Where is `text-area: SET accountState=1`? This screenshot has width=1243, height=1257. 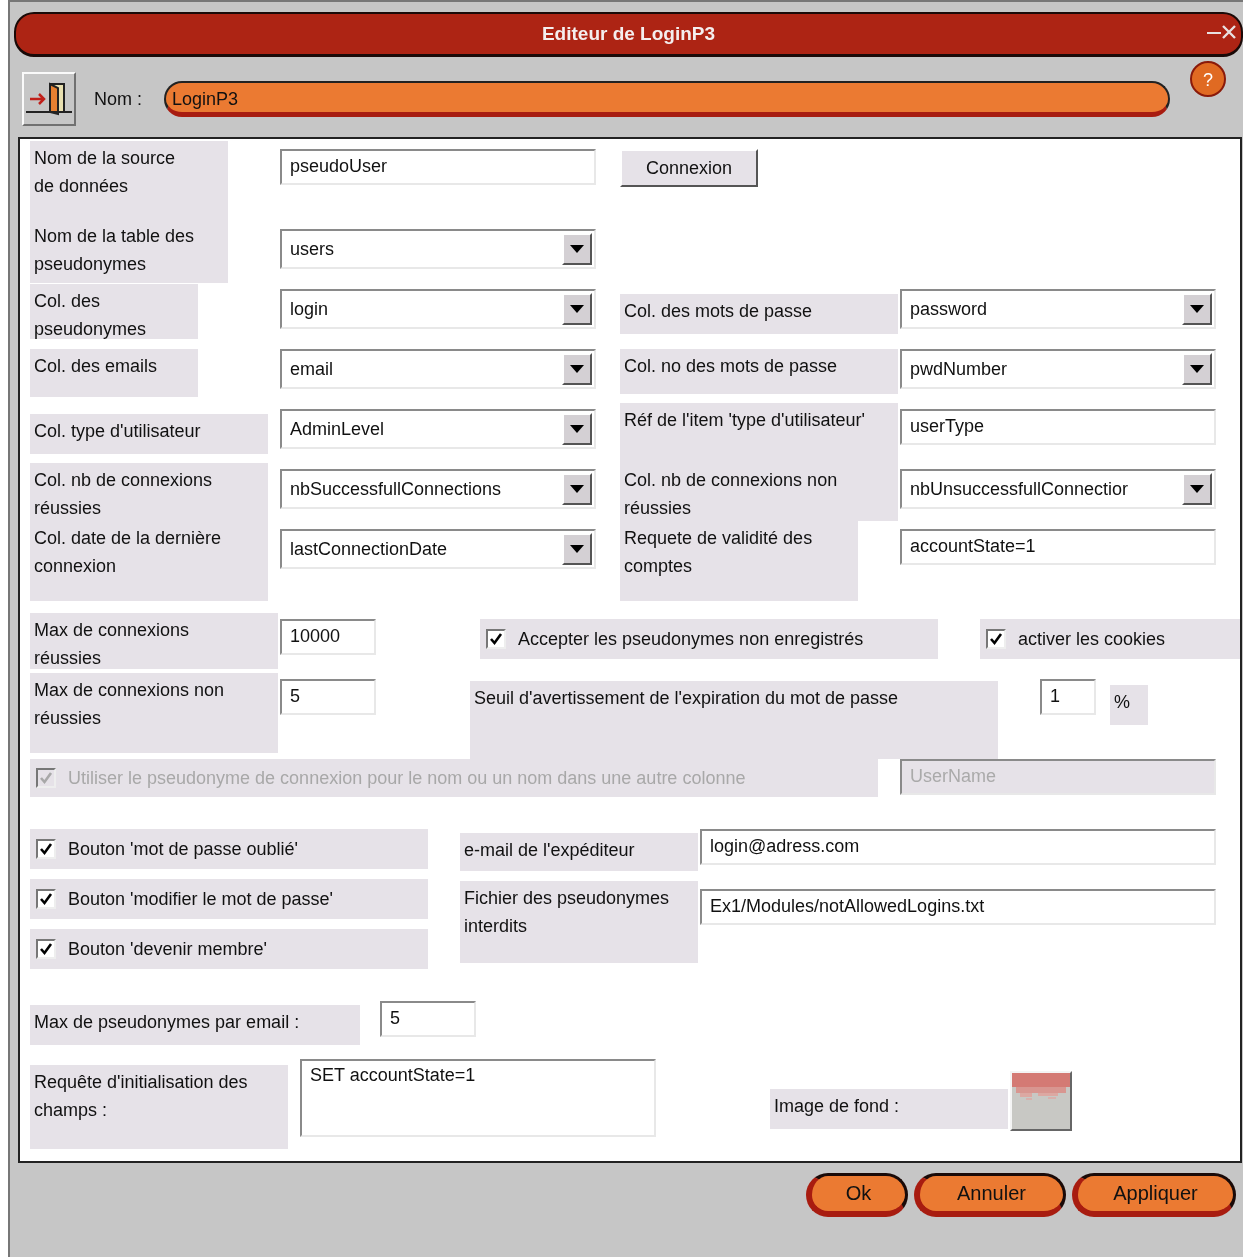
text-area: SET accountState=1 is located at coordinates (478, 1098).